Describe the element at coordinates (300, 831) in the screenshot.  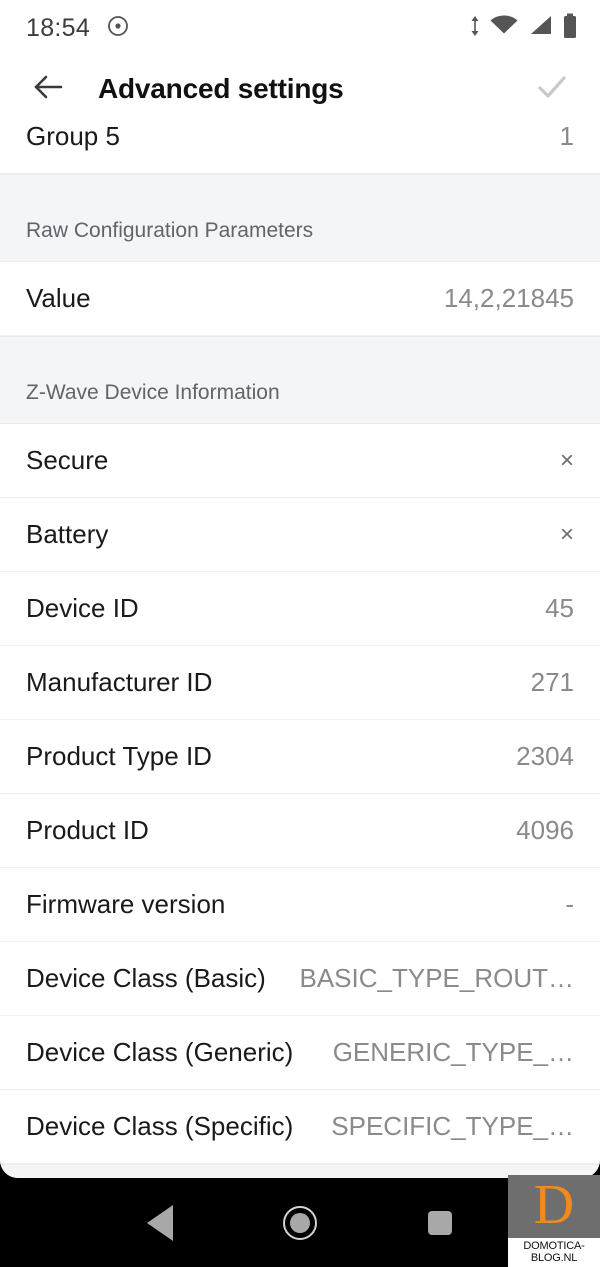
I see `settings-row: Product ID 4096` at that location.